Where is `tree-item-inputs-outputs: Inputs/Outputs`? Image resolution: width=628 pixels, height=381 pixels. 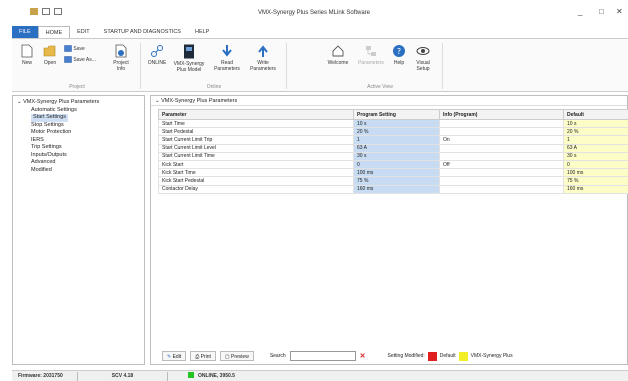 tree-item-inputs-outputs: Inputs/Outputs is located at coordinates (78, 156).